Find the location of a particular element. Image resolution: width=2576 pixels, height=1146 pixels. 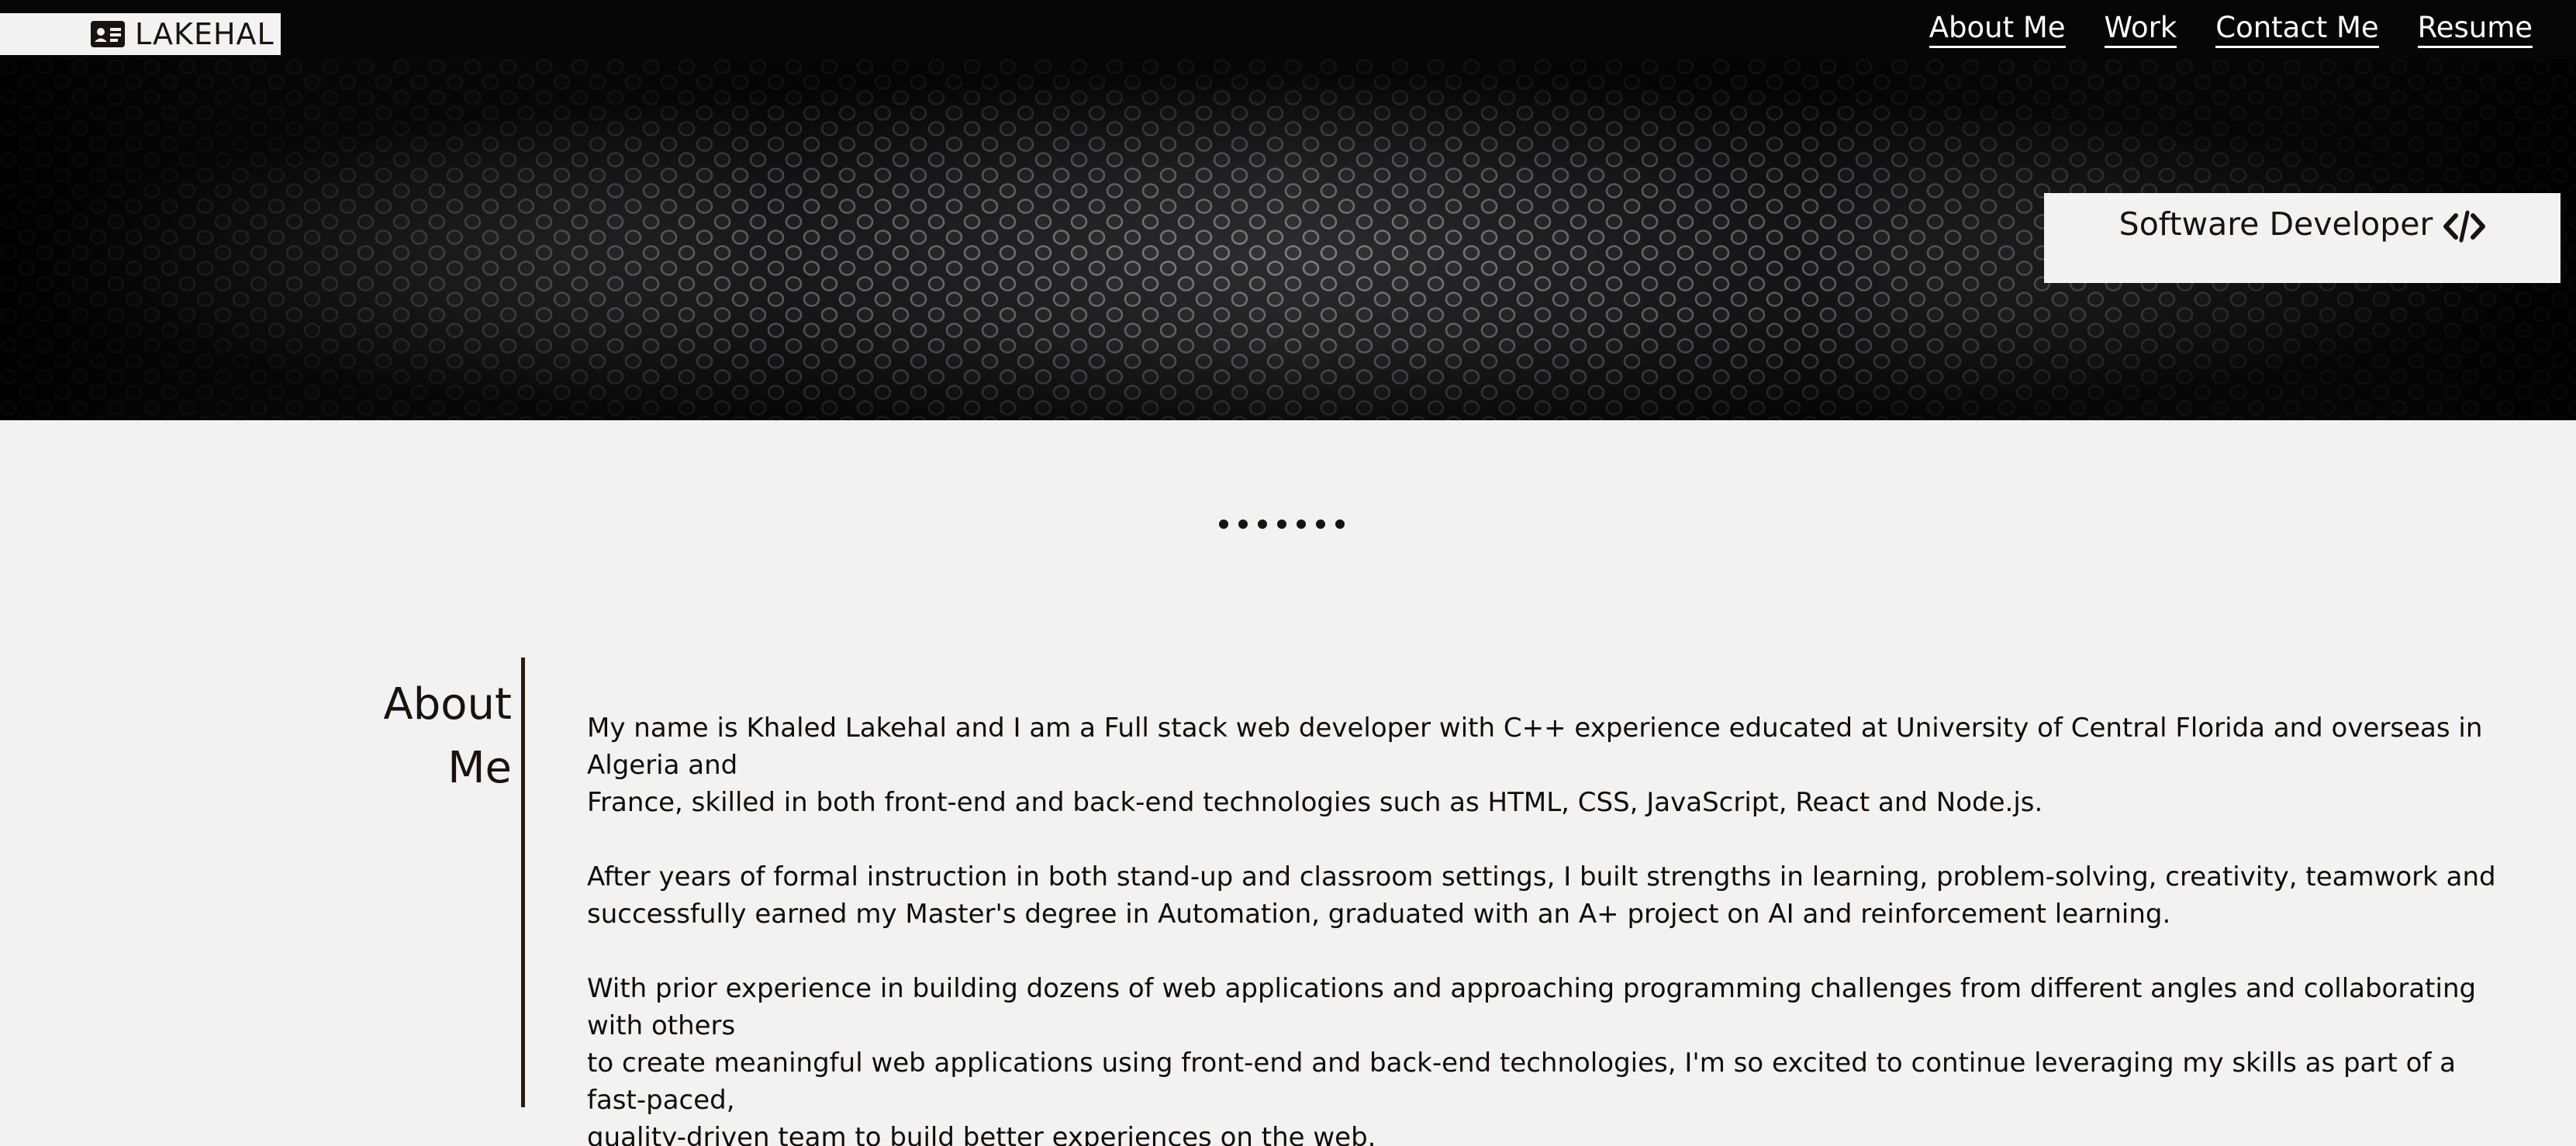

job-title-badge: Software Developer is located at coordinates (2302, 238).